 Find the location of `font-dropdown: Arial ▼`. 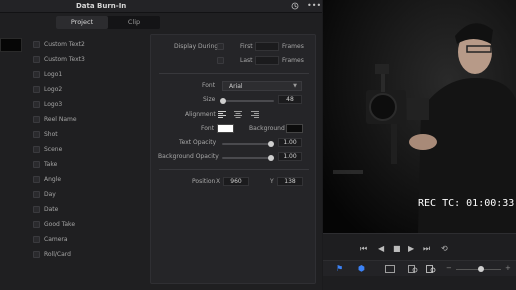

font-dropdown: Arial ▼ is located at coordinates (262, 86).